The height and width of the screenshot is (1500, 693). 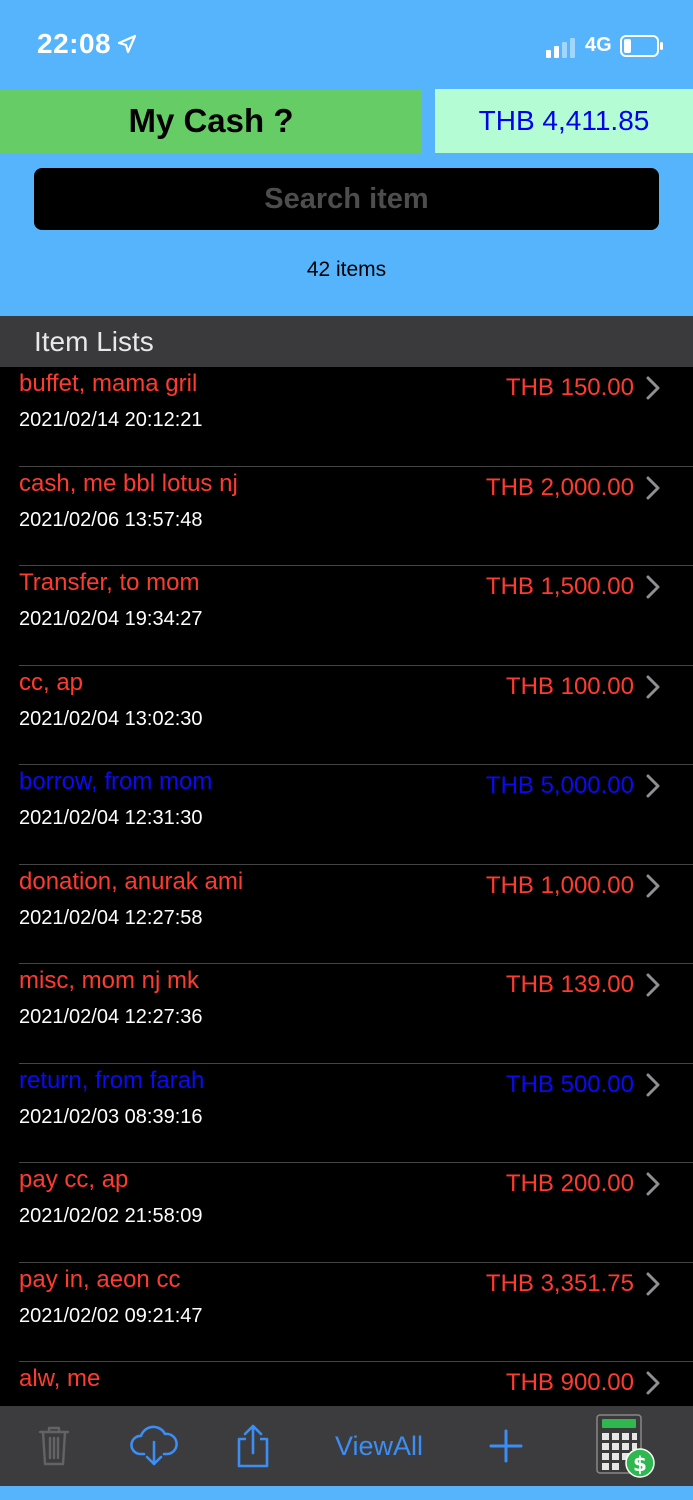 I want to click on item-date: 2021/02/04 12:31:30, so click(x=111, y=818).